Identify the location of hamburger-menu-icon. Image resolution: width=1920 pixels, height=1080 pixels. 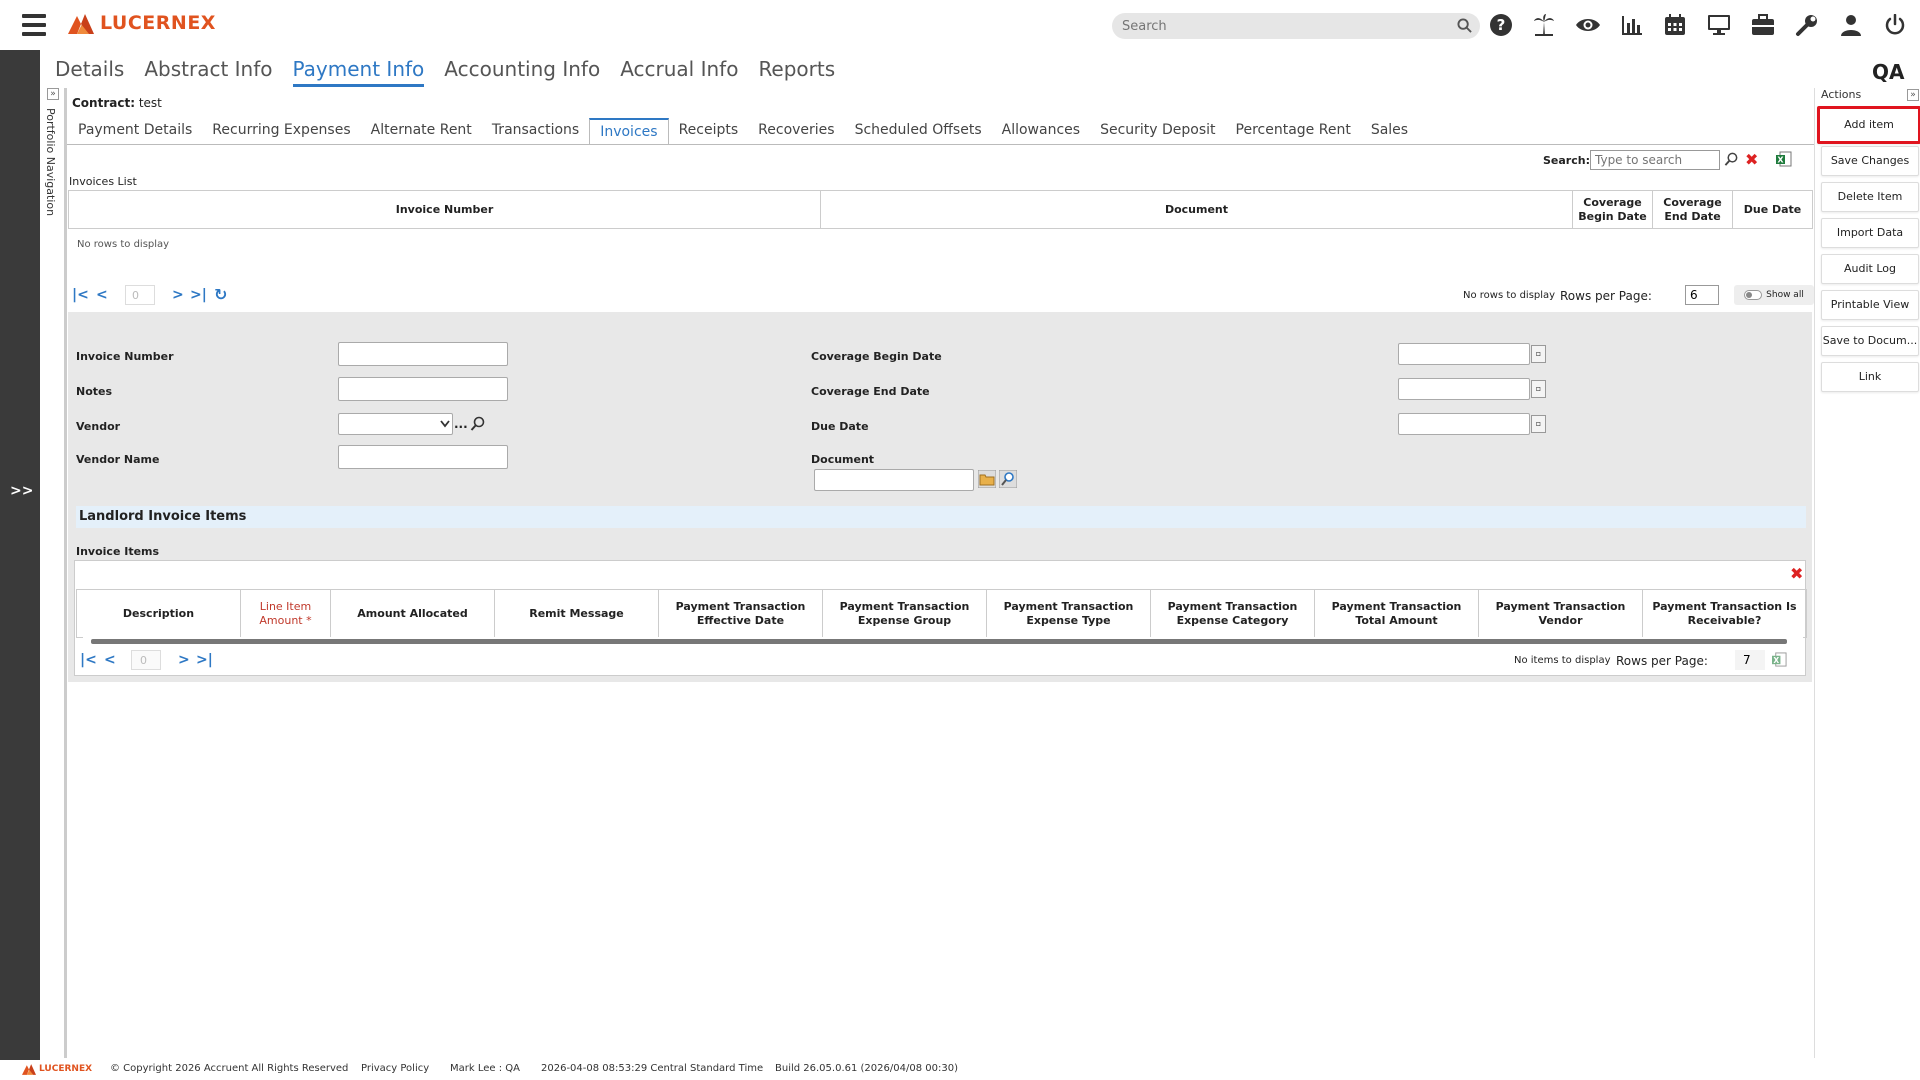
(34, 25).